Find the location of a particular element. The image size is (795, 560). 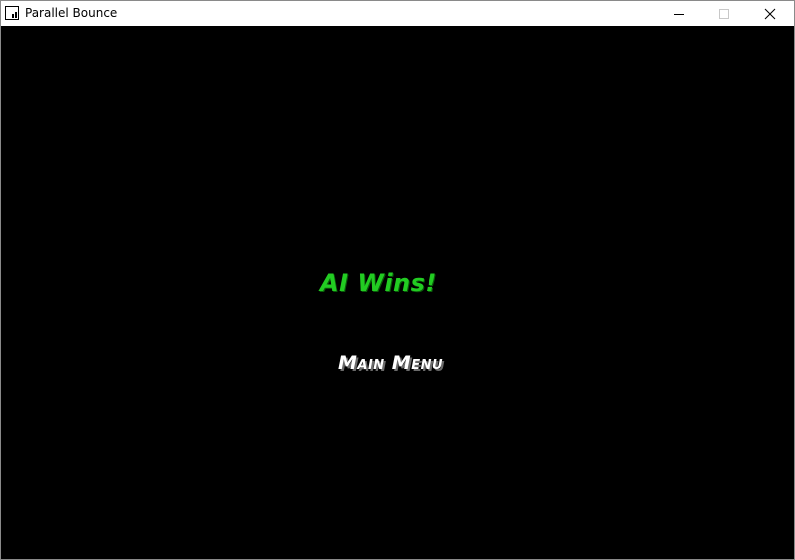

close-icon is located at coordinates (770, 13).